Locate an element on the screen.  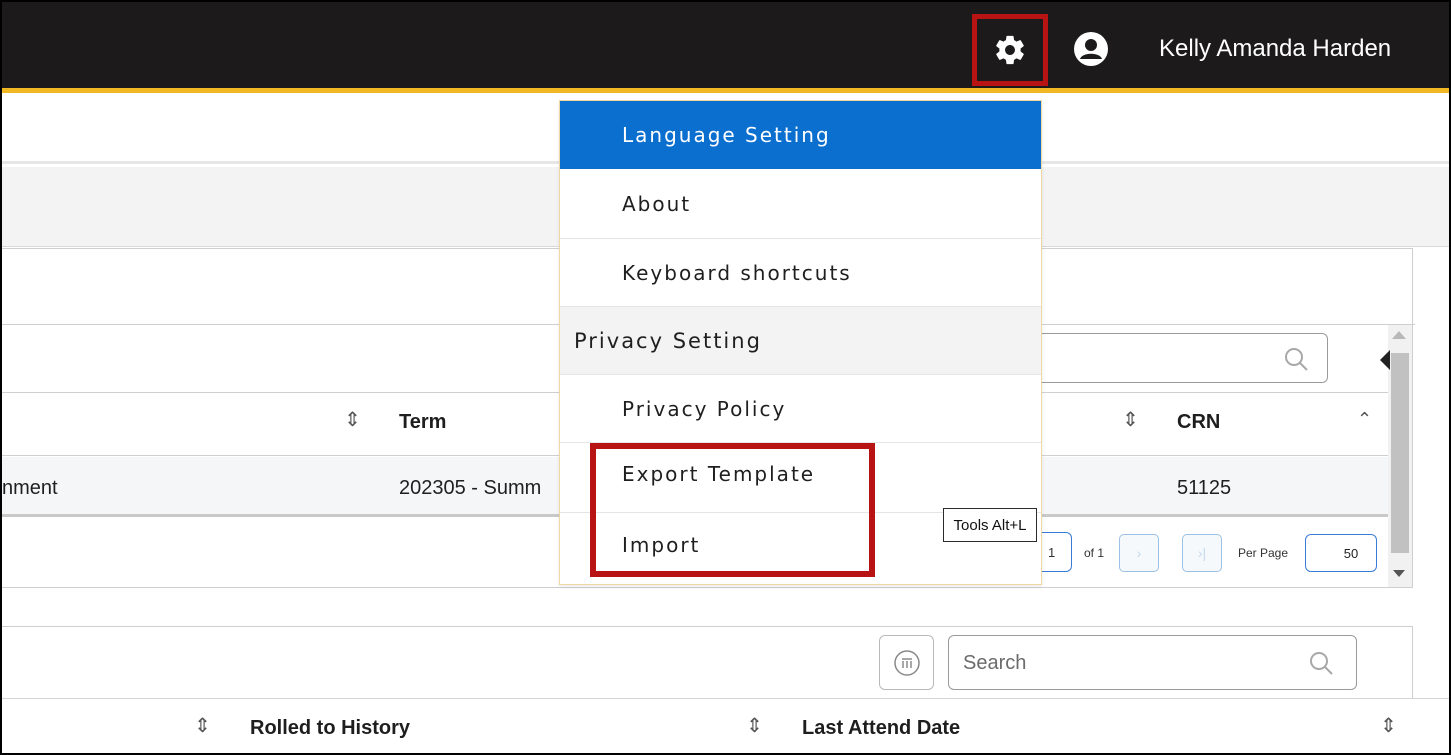
settings-button is located at coordinates (1010, 50).